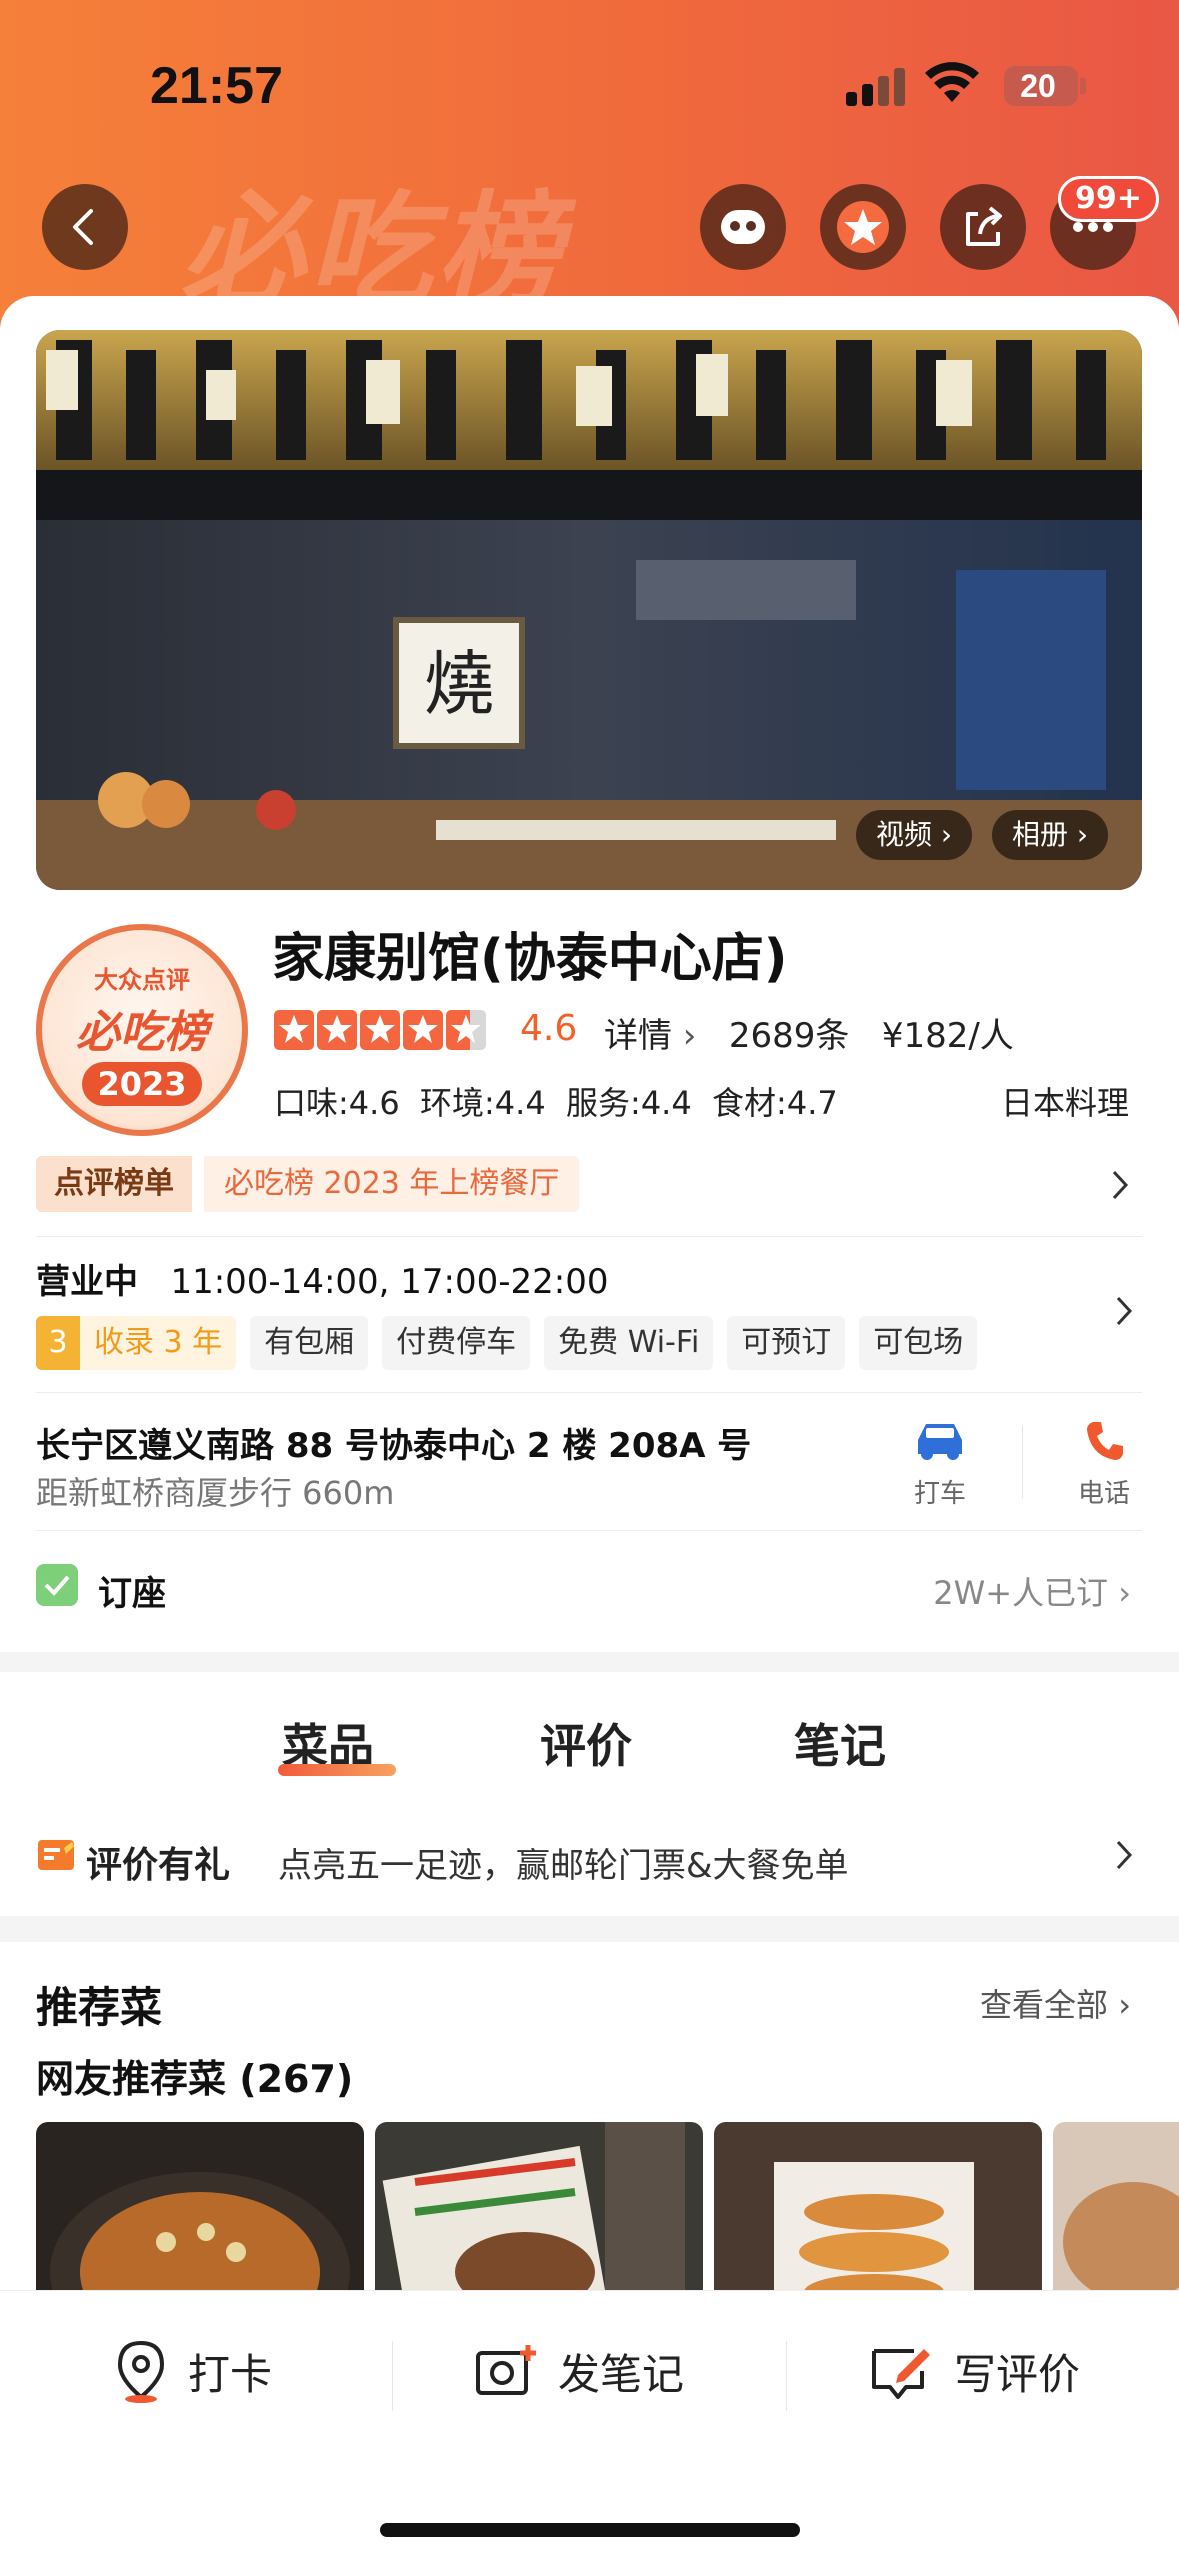 This screenshot has width=1179, height=2556. What do you see at coordinates (590, 2530) in the screenshot?
I see `home-indicator` at bounding box center [590, 2530].